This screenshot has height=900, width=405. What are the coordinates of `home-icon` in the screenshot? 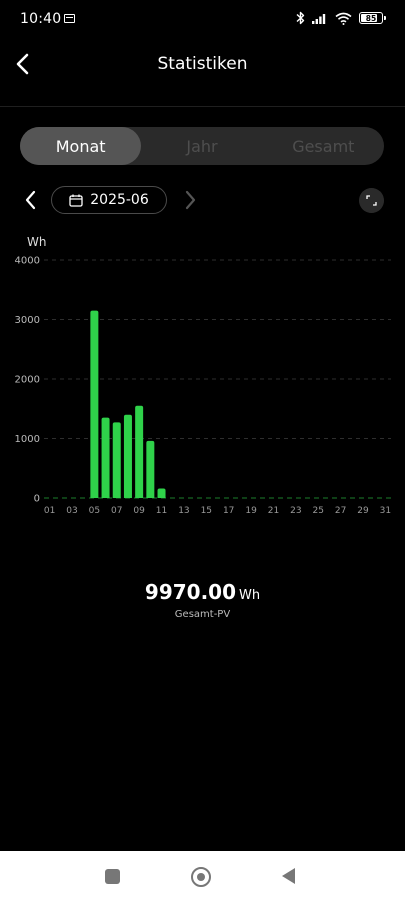 It's located at (201, 877).